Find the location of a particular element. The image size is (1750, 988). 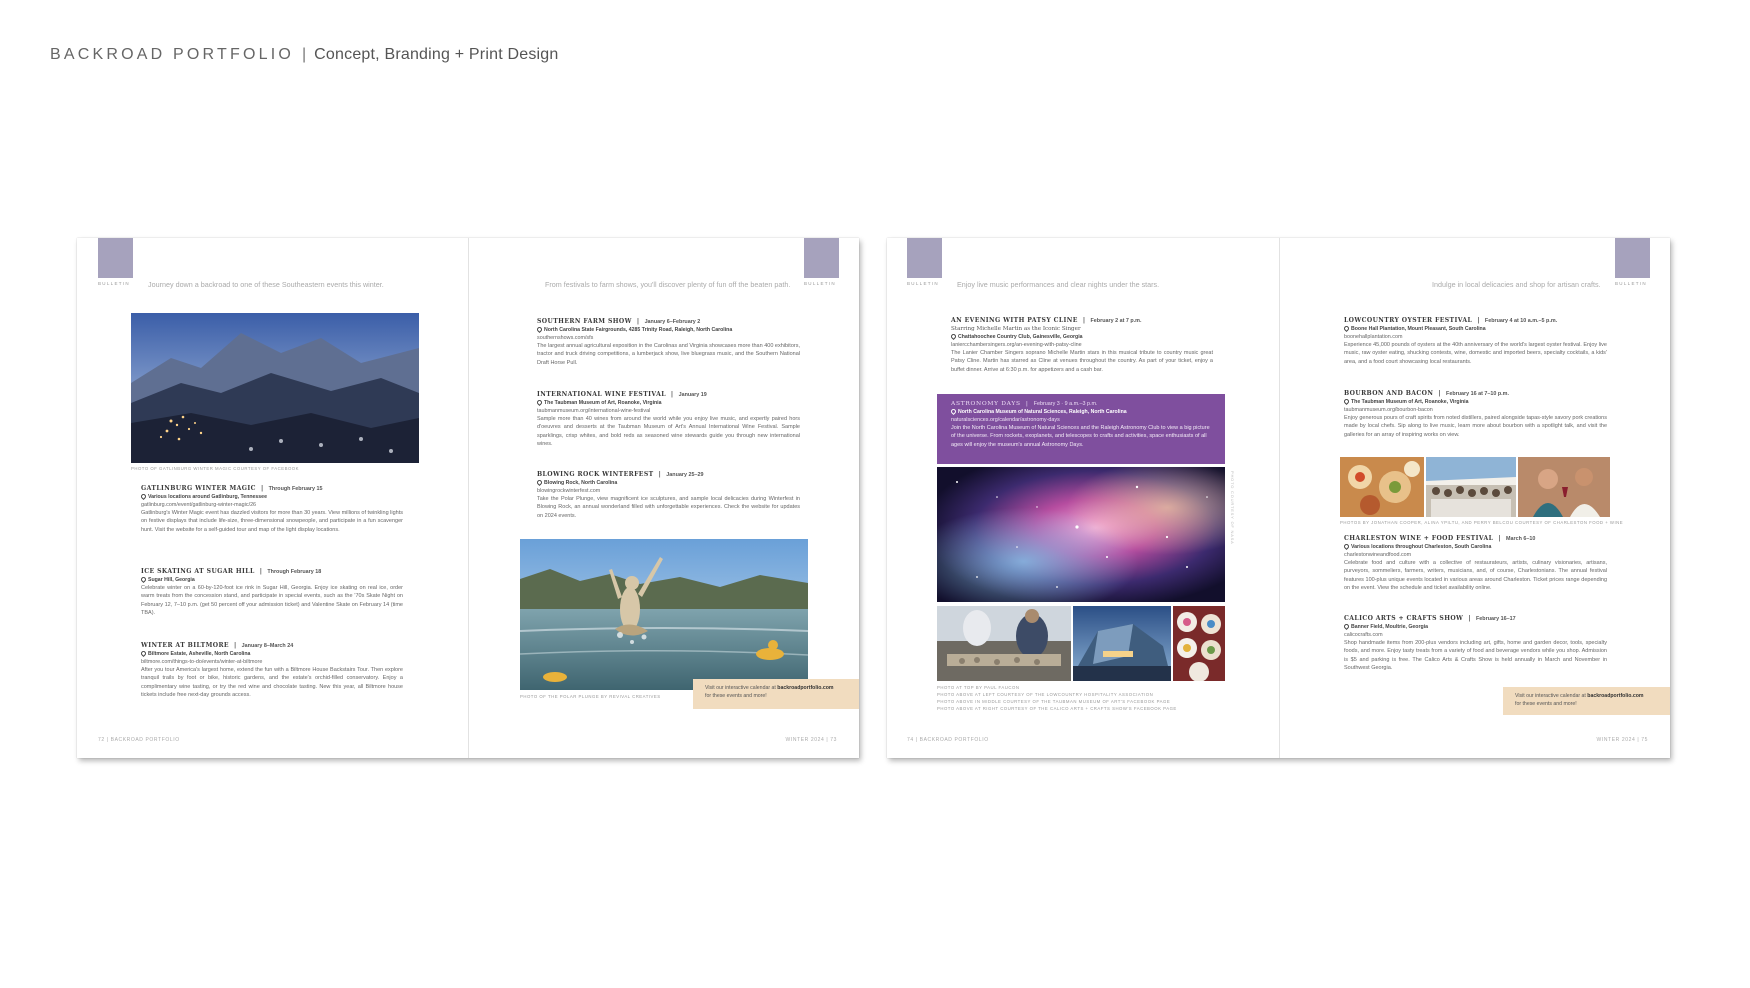

event-url: calicocrafts.com is located at coordinates (1475, 635).